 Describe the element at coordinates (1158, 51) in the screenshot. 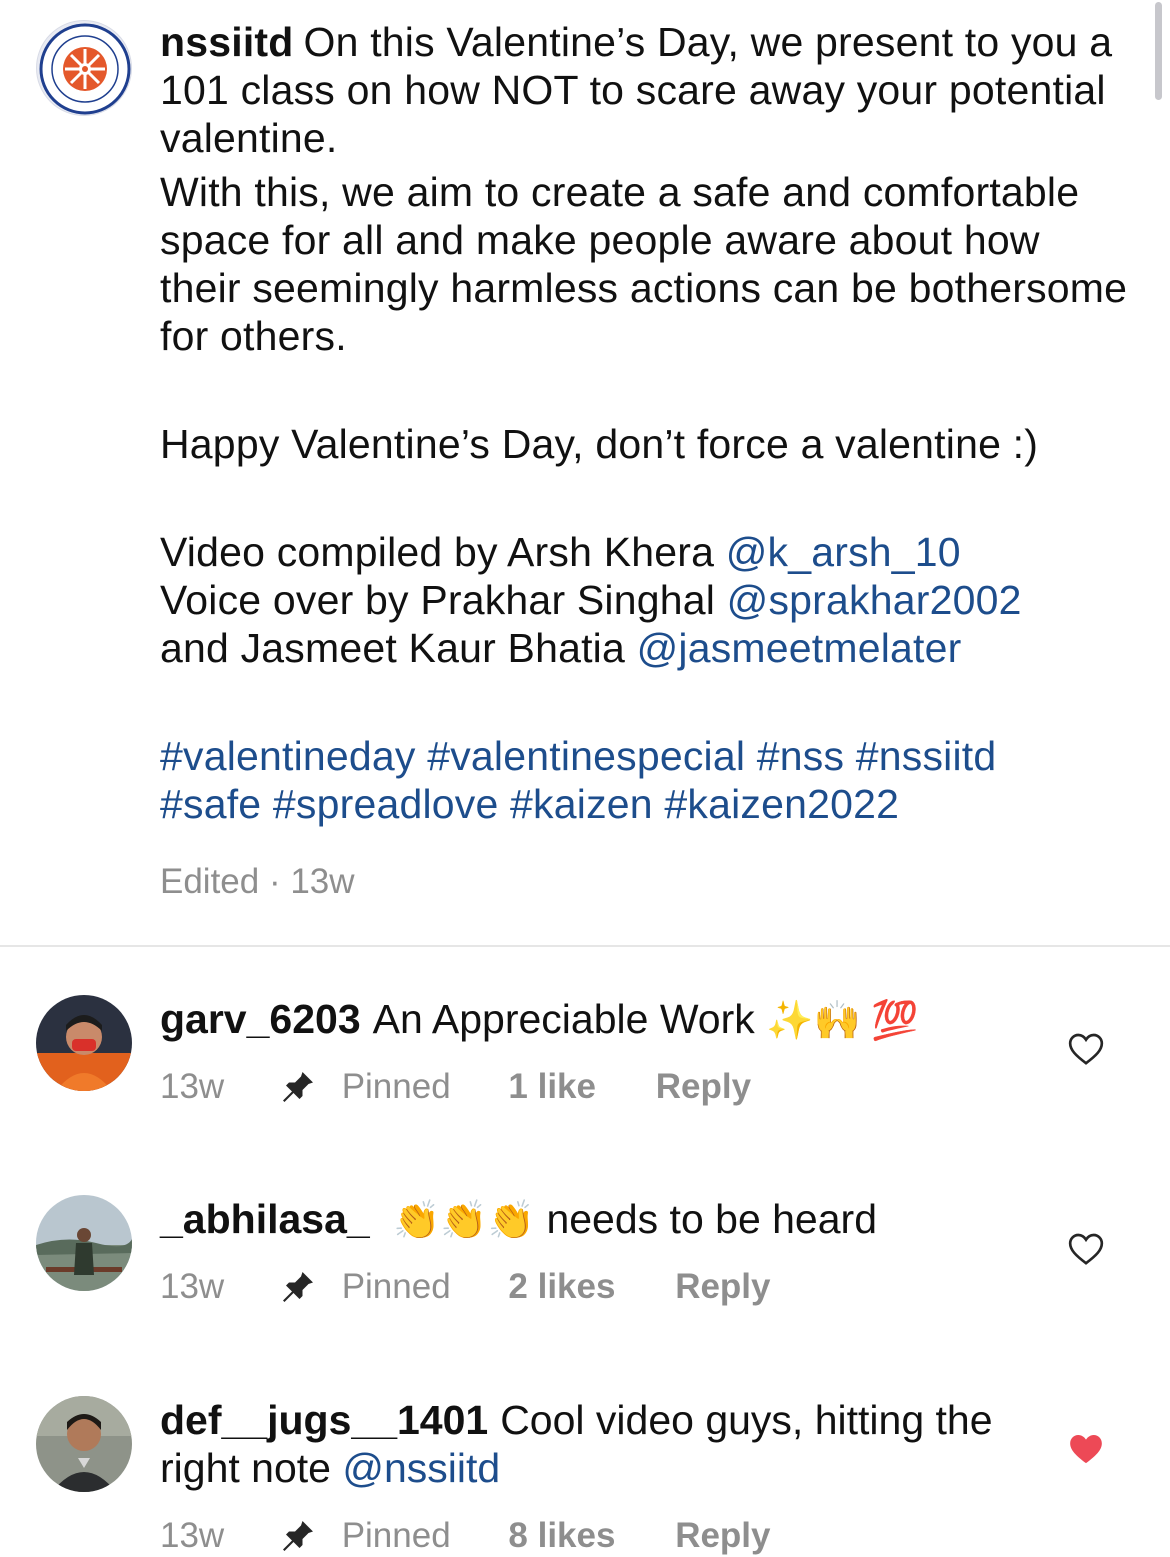

I see `scrollbar` at that location.